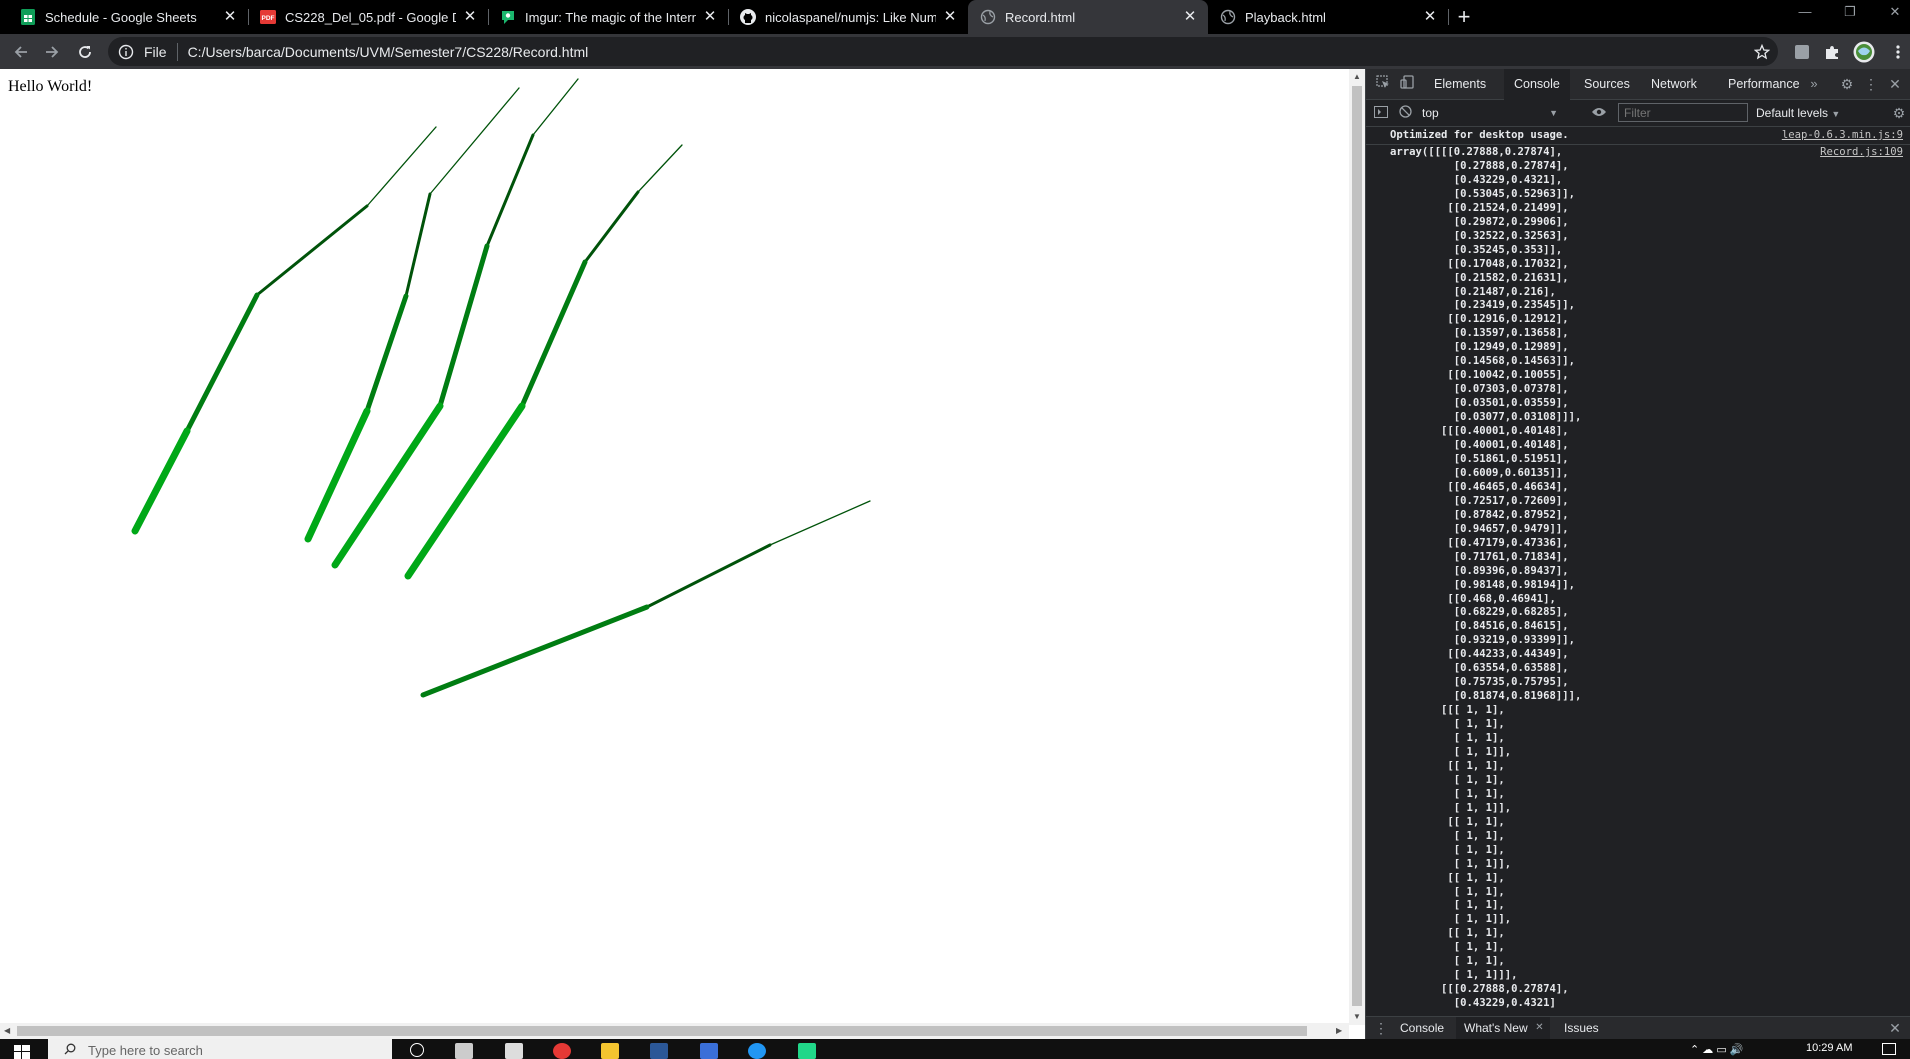 This screenshot has height=1059, width=1910. I want to click on console-toolbar: top ▼ Default levels ▼ ⚙, so click(1638, 113).